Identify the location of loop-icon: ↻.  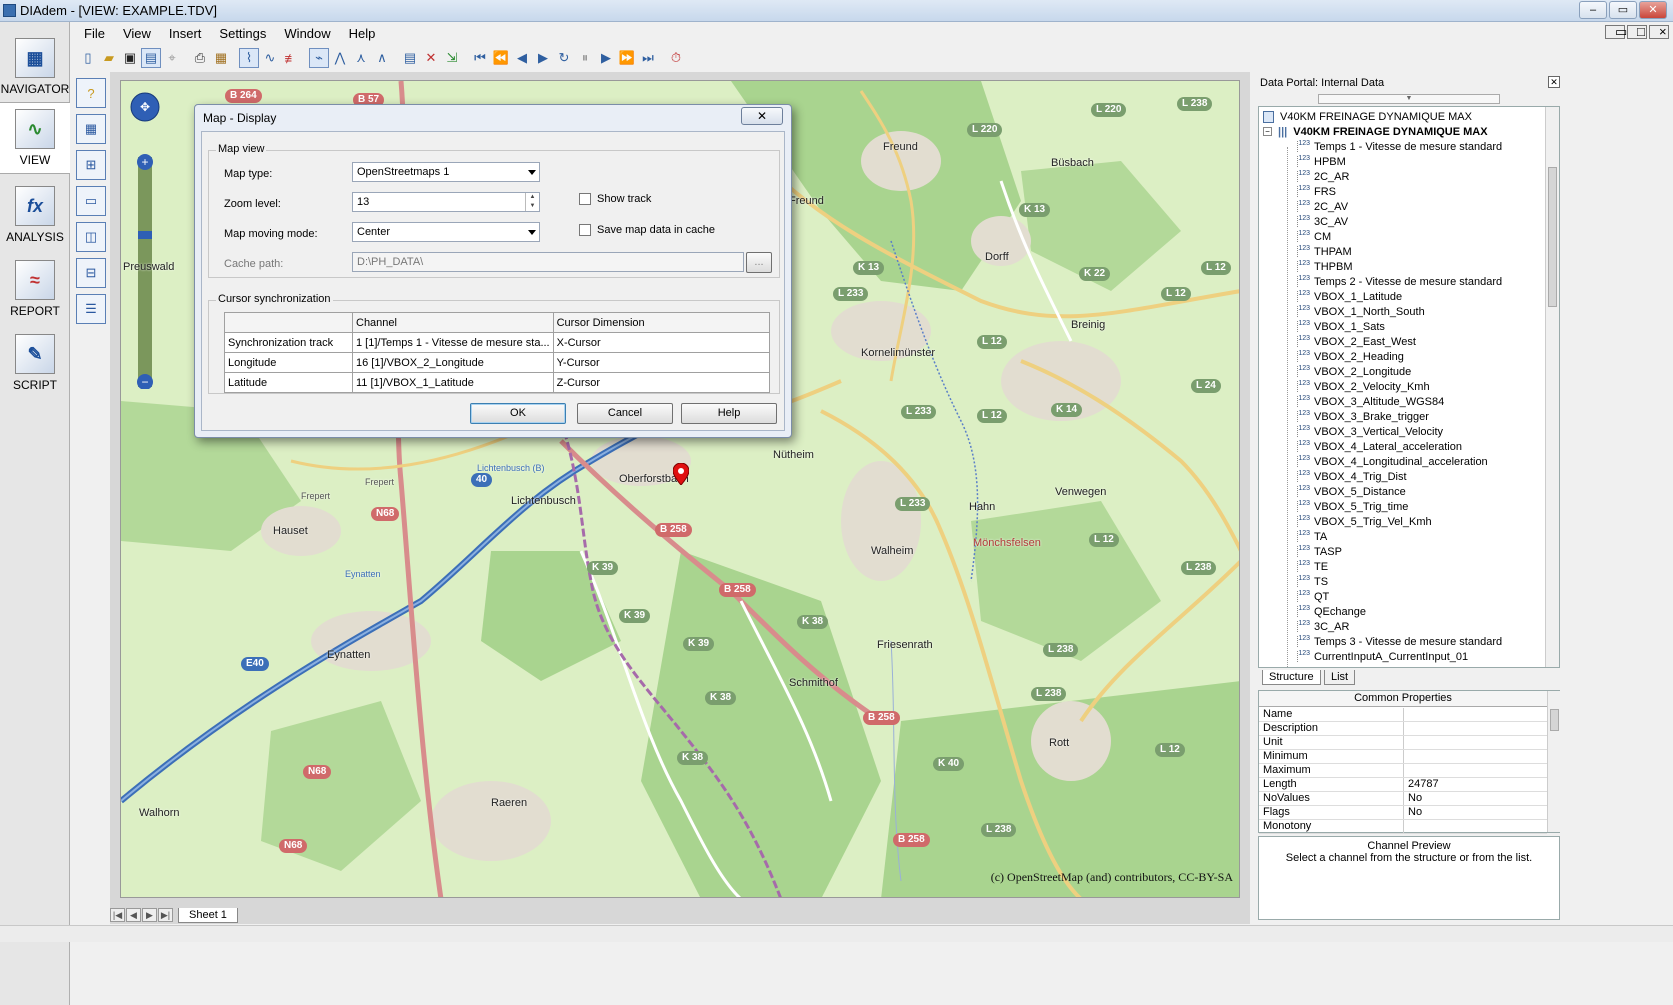
(564, 58).